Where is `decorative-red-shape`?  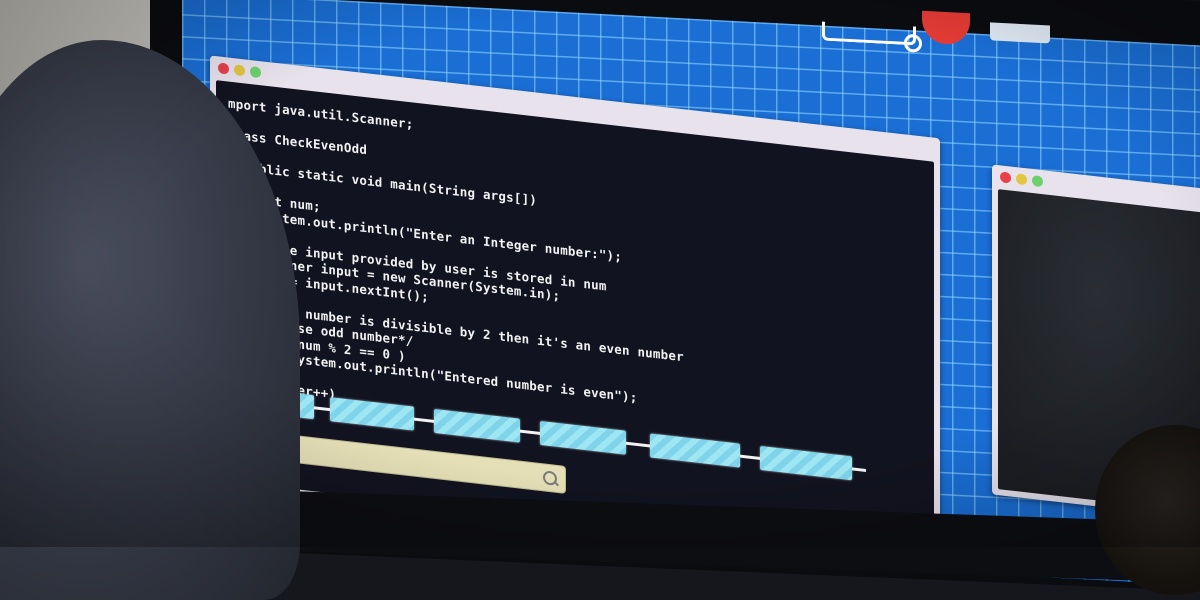
decorative-red-shape is located at coordinates (946, 28).